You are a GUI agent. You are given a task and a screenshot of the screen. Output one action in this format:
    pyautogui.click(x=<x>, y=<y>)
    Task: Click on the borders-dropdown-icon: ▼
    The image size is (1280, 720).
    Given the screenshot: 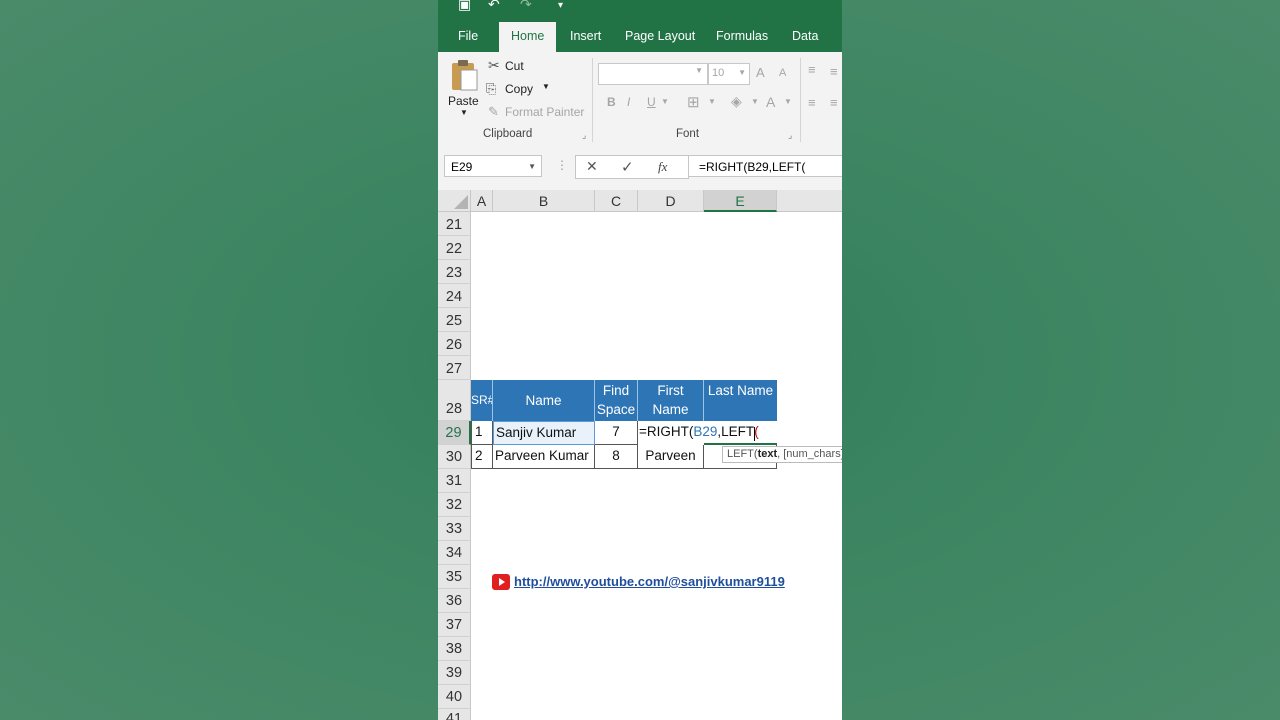 What is the action you would take?
    pyautogui.click(x=712, y=101)
    